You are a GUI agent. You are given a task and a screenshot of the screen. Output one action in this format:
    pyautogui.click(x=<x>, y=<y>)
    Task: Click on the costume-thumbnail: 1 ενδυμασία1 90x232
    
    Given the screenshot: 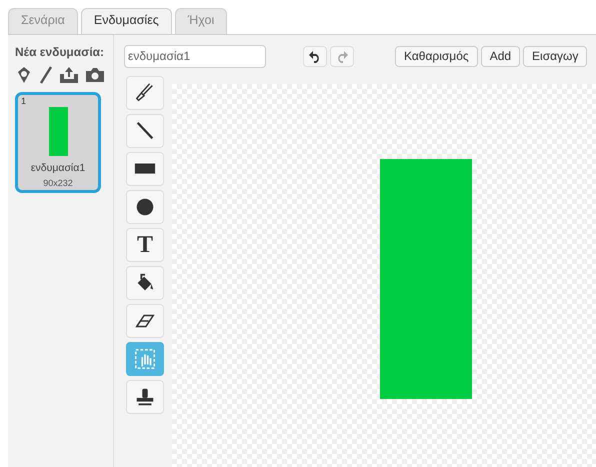 What is the action you would take?
    pyautogui.click(x=58, y=142)
    